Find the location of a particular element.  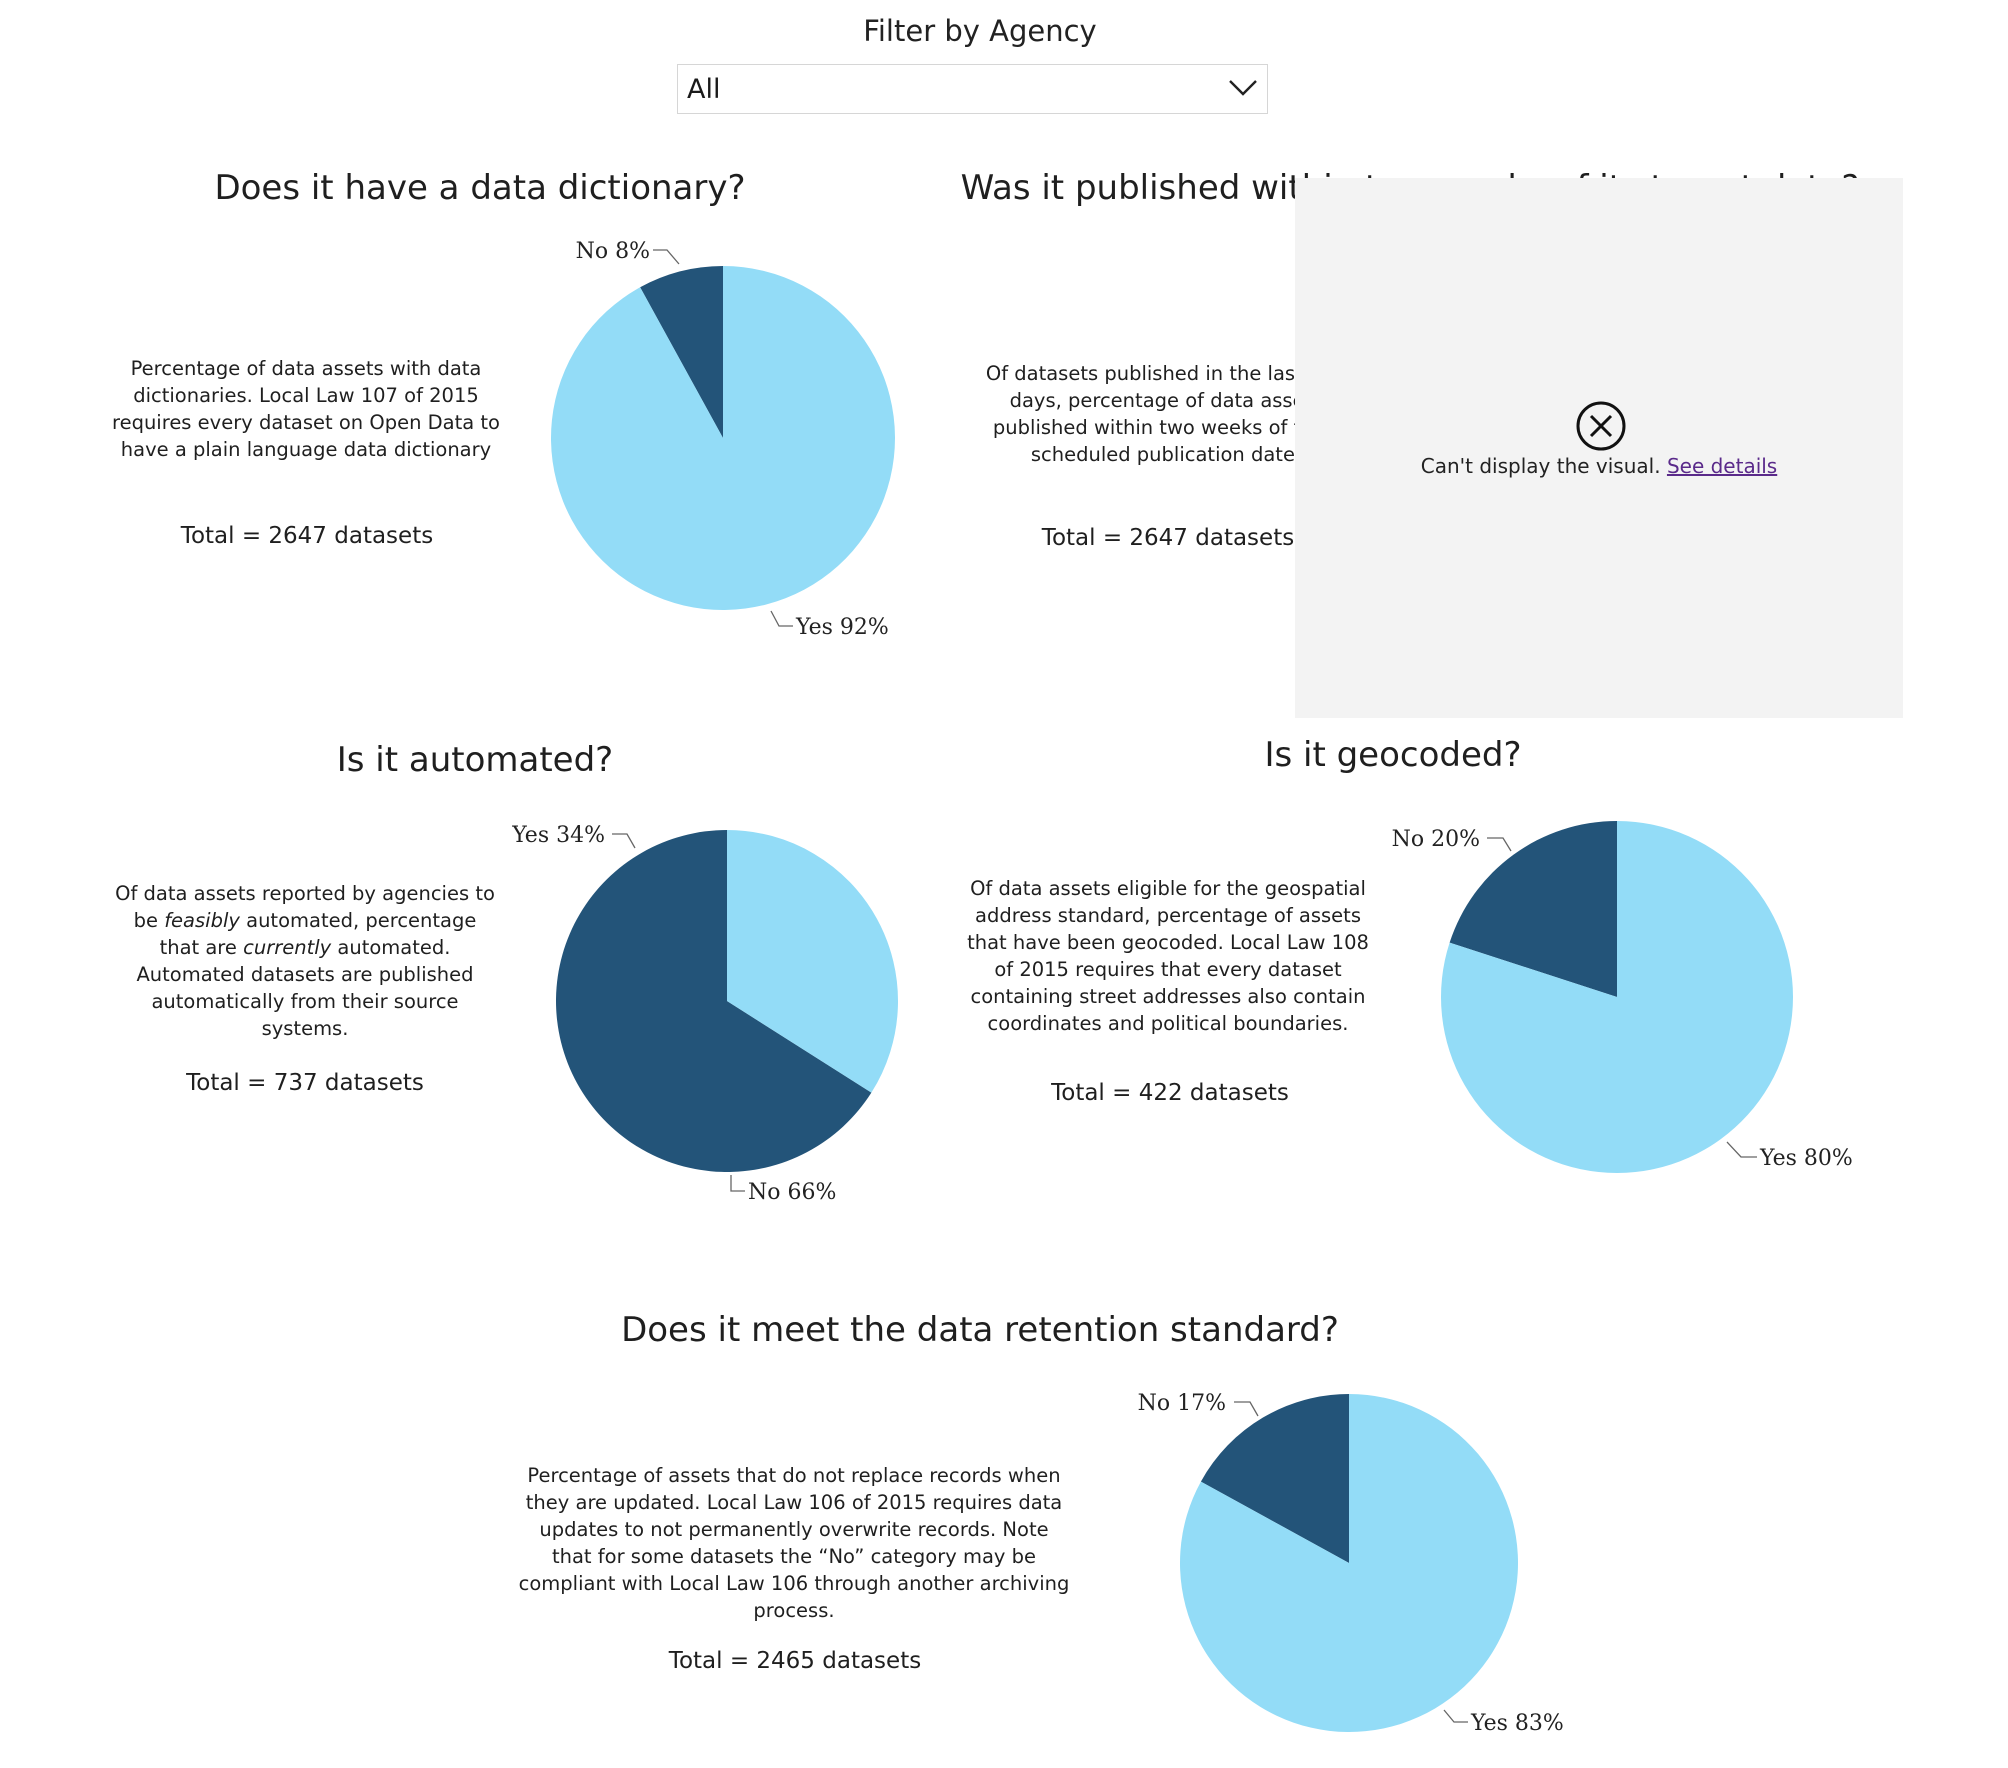

retention-label-no: No 17% is located at coordinates (1182, 1403).